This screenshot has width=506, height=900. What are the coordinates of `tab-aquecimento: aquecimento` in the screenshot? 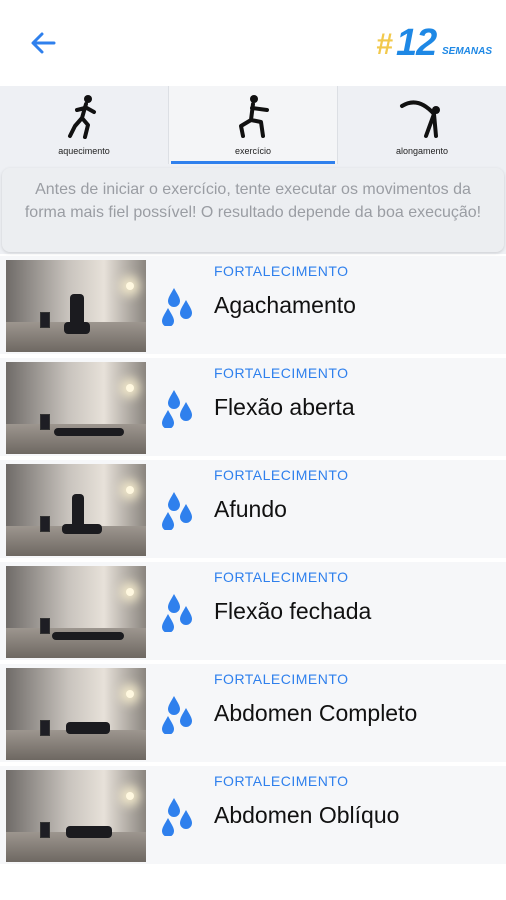 It's located at (84, 125).